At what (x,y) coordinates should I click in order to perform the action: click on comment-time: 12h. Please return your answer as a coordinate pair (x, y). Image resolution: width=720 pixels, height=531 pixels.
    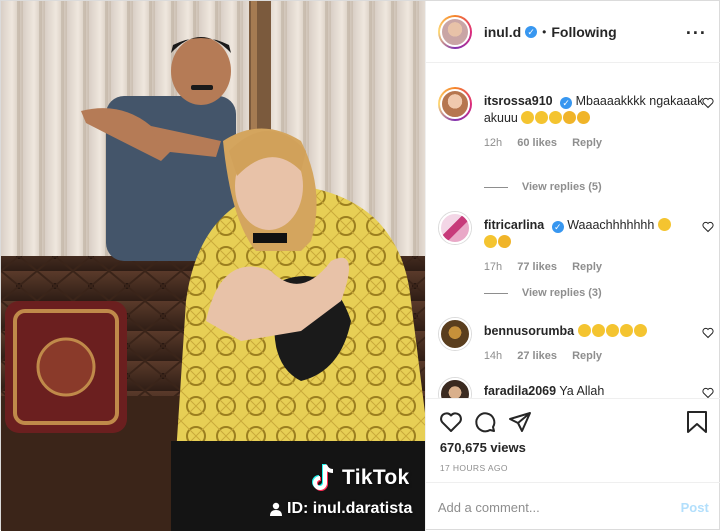
    Looking at the image, I should click on (493, 143).